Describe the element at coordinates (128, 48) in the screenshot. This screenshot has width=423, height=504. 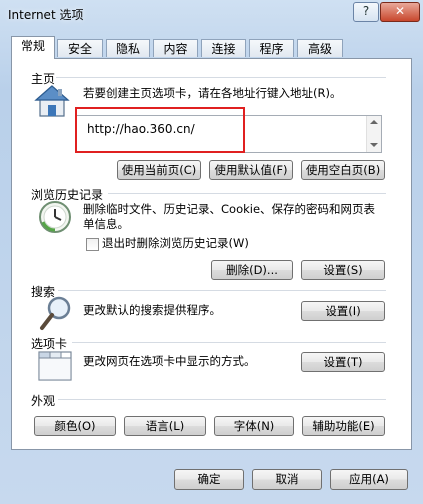
I see `tab-privacy: 隐私` at that location.